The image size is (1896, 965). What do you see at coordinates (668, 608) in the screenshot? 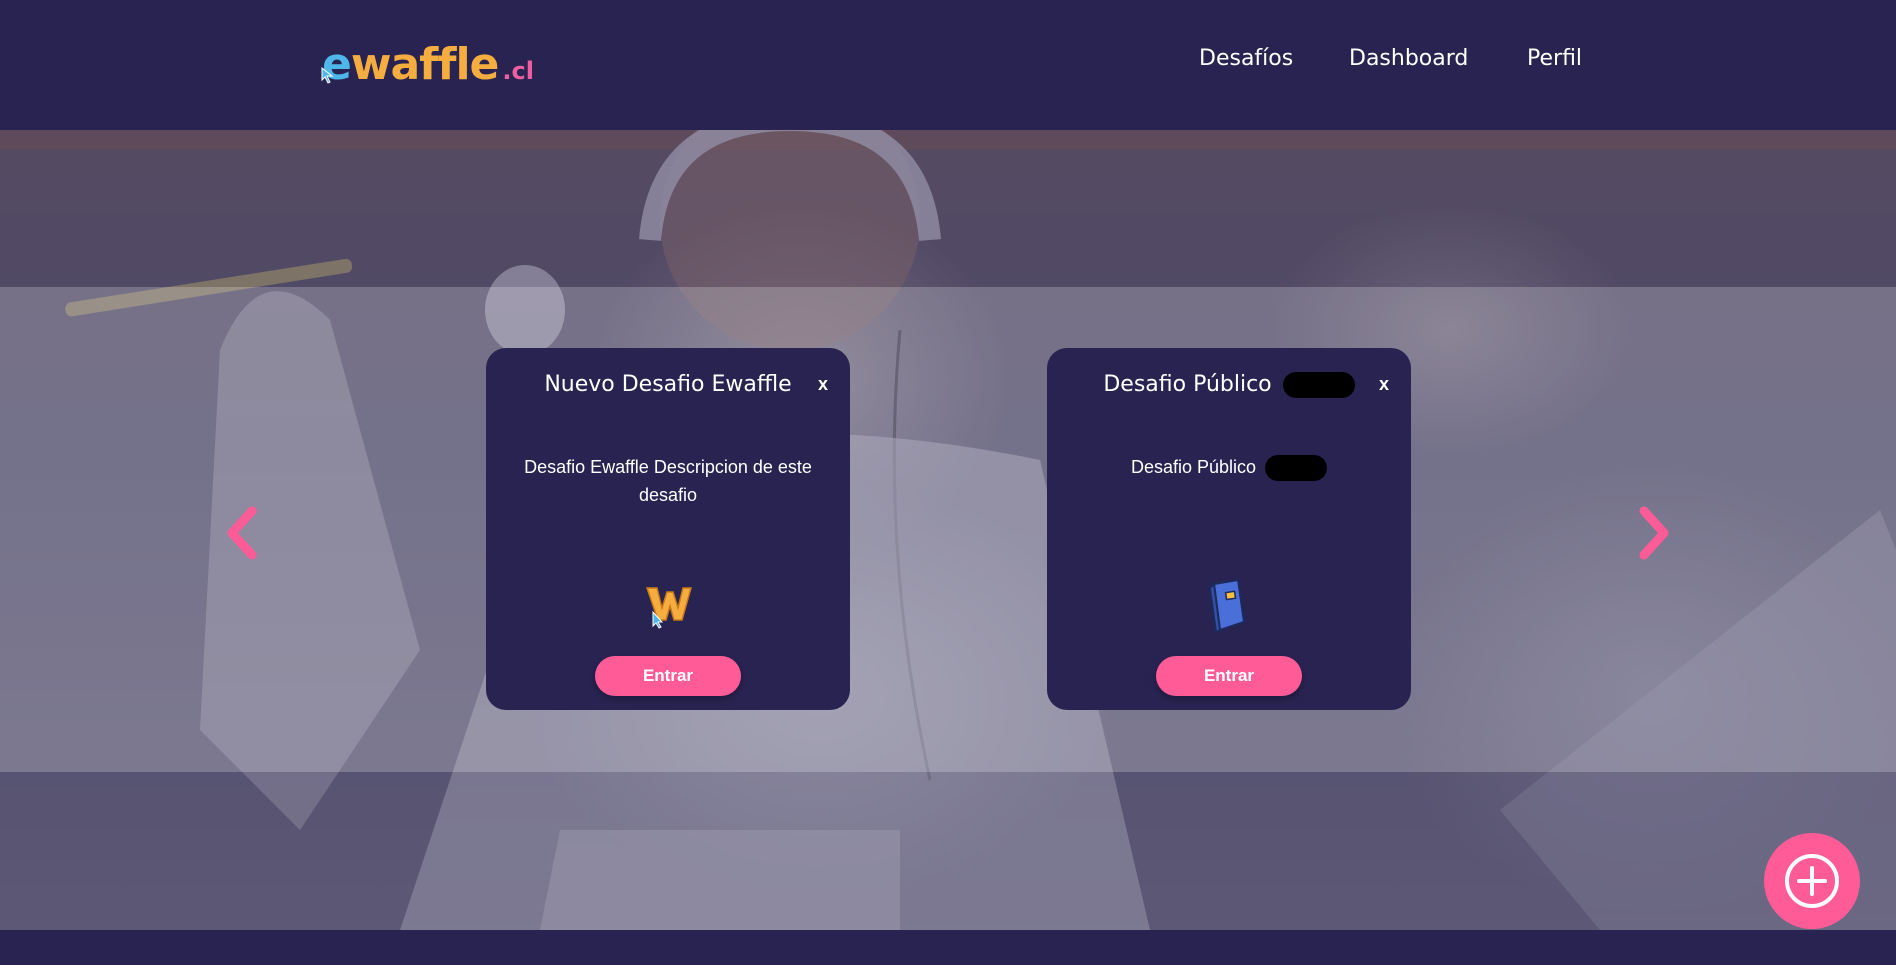
I see `ewaffle-w-icon` at bounding box center [668, 608].